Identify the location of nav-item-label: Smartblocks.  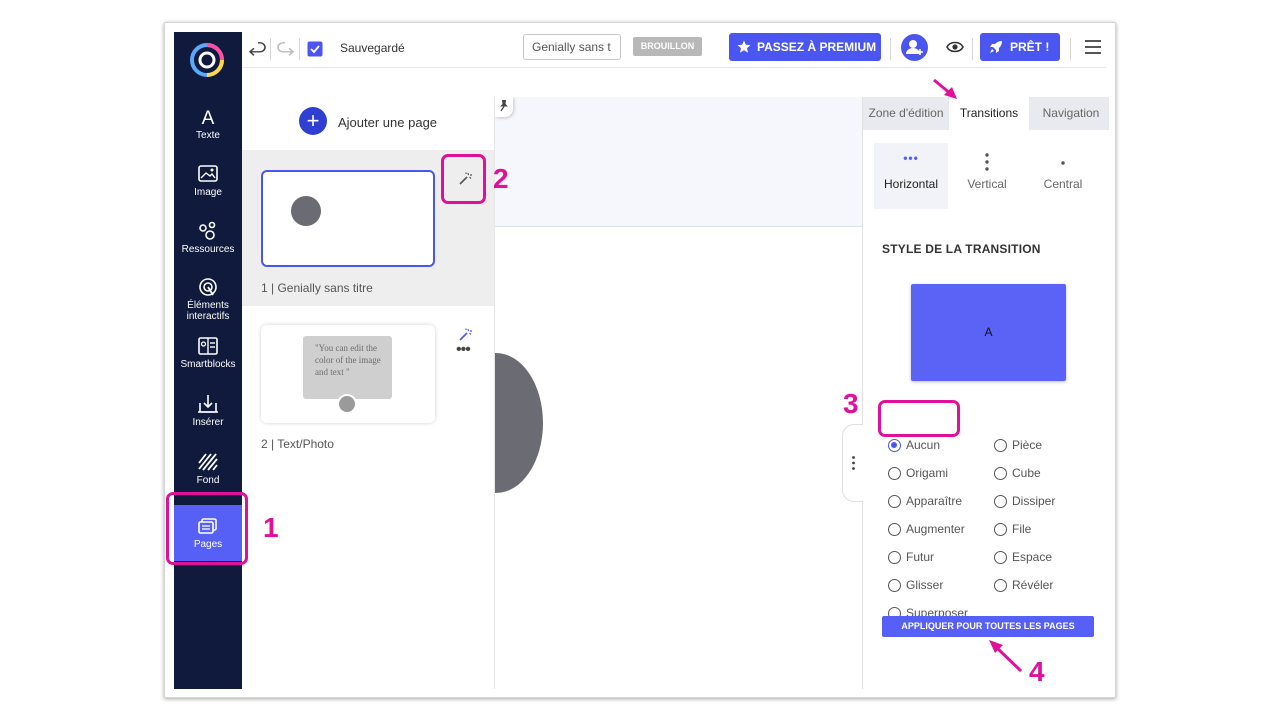
(208, 364).